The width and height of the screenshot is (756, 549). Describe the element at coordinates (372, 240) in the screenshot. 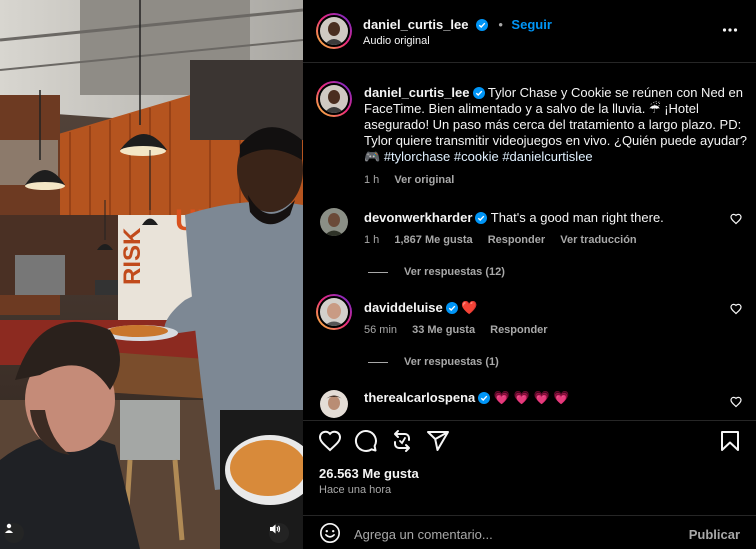

I see `comment-time: 1 h` at that location.